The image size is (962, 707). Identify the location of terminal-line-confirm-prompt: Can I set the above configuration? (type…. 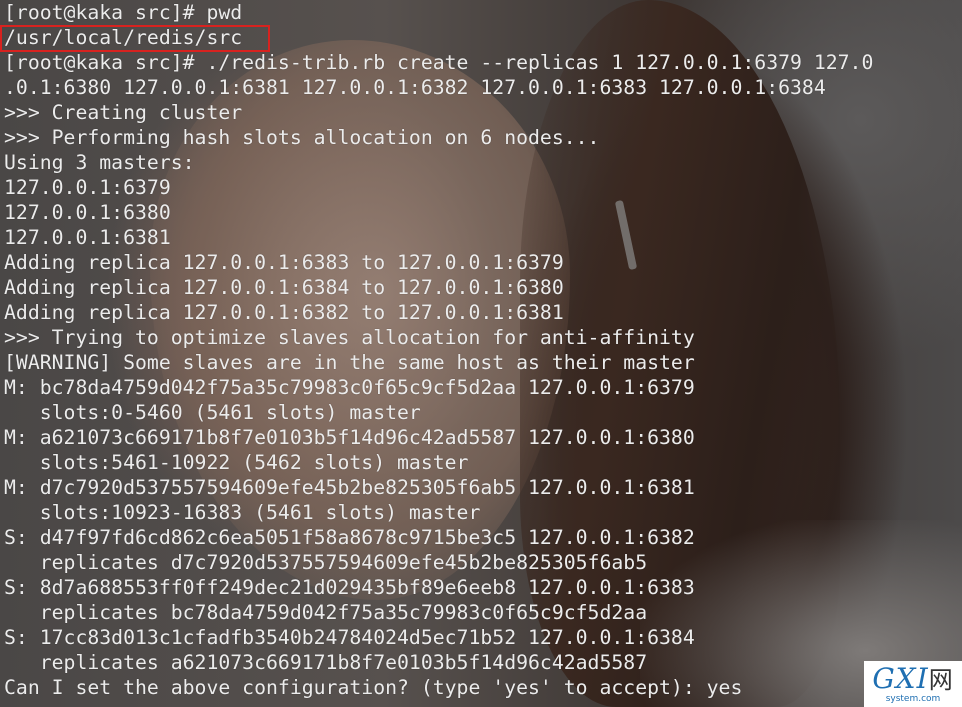
(373, 687).